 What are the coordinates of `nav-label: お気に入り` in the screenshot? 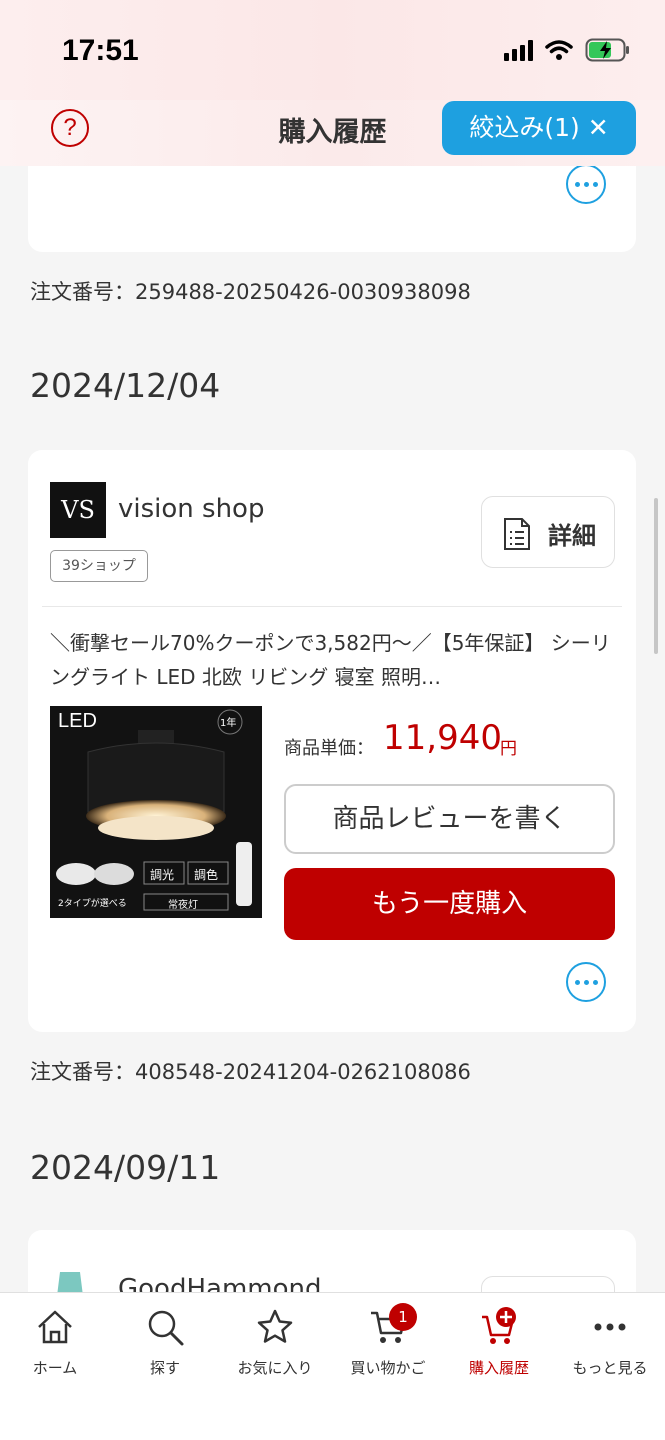 It's located at (275, 1368).